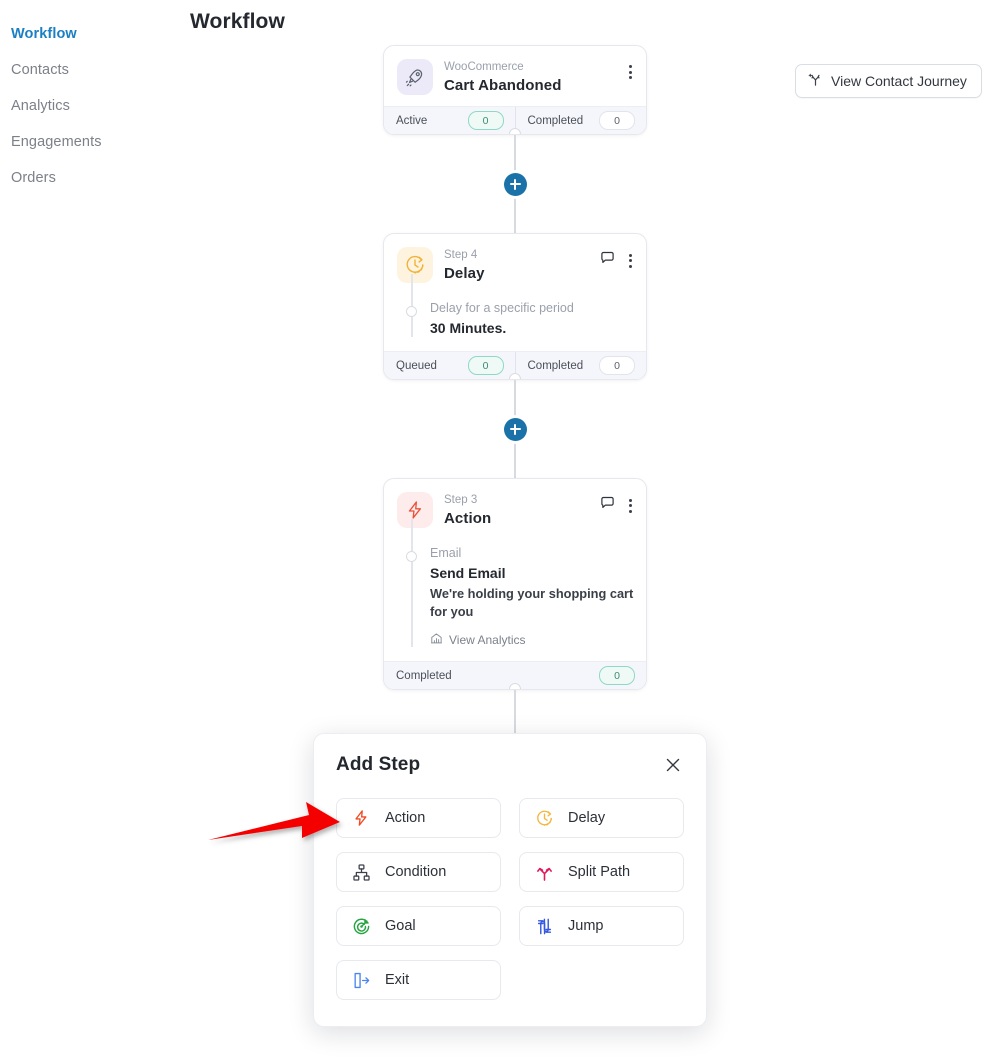  I want to click on sidebar-item-contacts: Contacts, so click(85, 70).